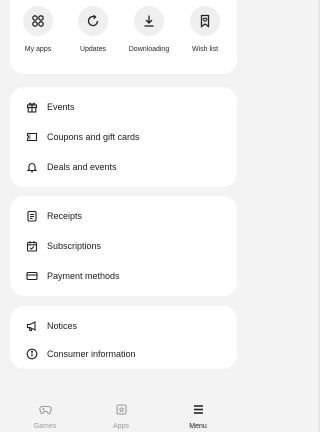 This screenshot has width=320, height=432. I want to click on quick-actions-card: My apps Updates Downloading Wish list, so click(123, 37).